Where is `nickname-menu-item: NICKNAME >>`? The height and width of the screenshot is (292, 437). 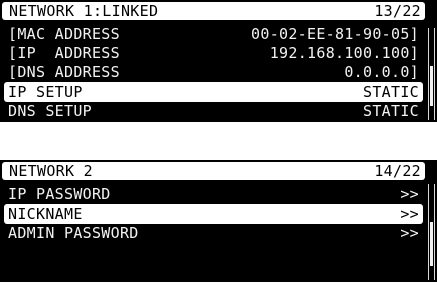 nickname-menu-item: NICKNAME >> is located at coordinates (213, 214).